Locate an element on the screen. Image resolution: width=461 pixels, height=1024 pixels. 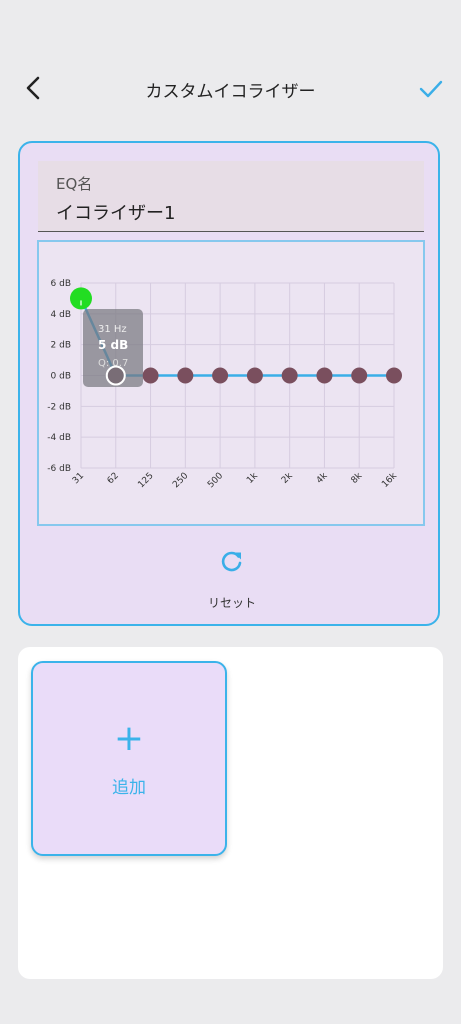
y-tick-label: -2 dB is located at coordinates (59, 407).